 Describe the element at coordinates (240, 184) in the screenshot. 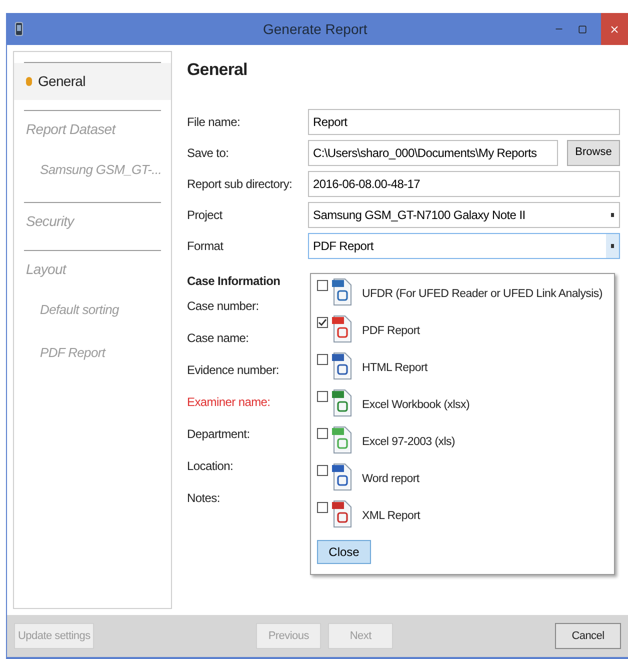

I see `field-label: Report sub directory:` at that location.